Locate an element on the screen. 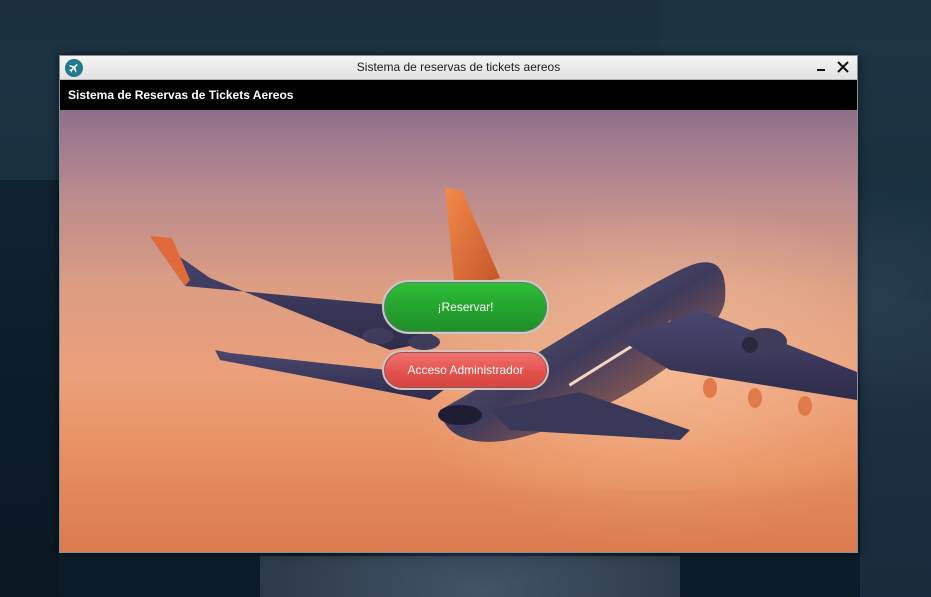  window-title: Sistema de reservas de tickets aereos is located at coordinates (458, 67).